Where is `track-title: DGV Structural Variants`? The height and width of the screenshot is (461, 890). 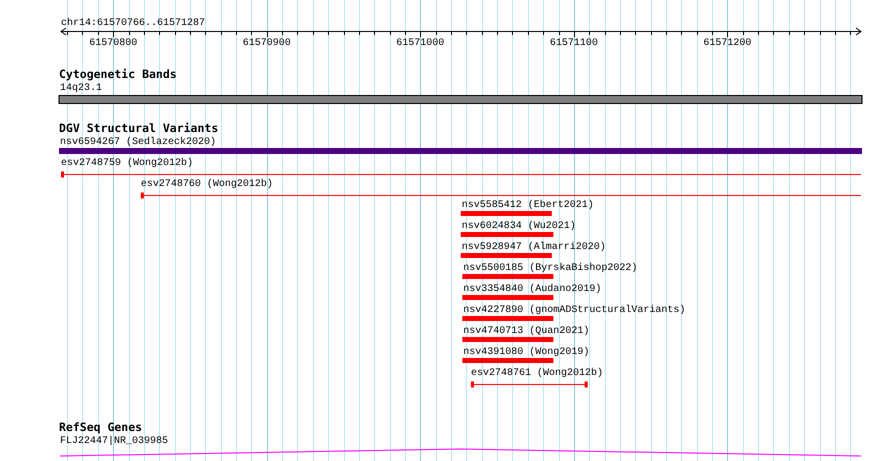 track-title: DGV Structural Variants is located at coordinates (138, 128).